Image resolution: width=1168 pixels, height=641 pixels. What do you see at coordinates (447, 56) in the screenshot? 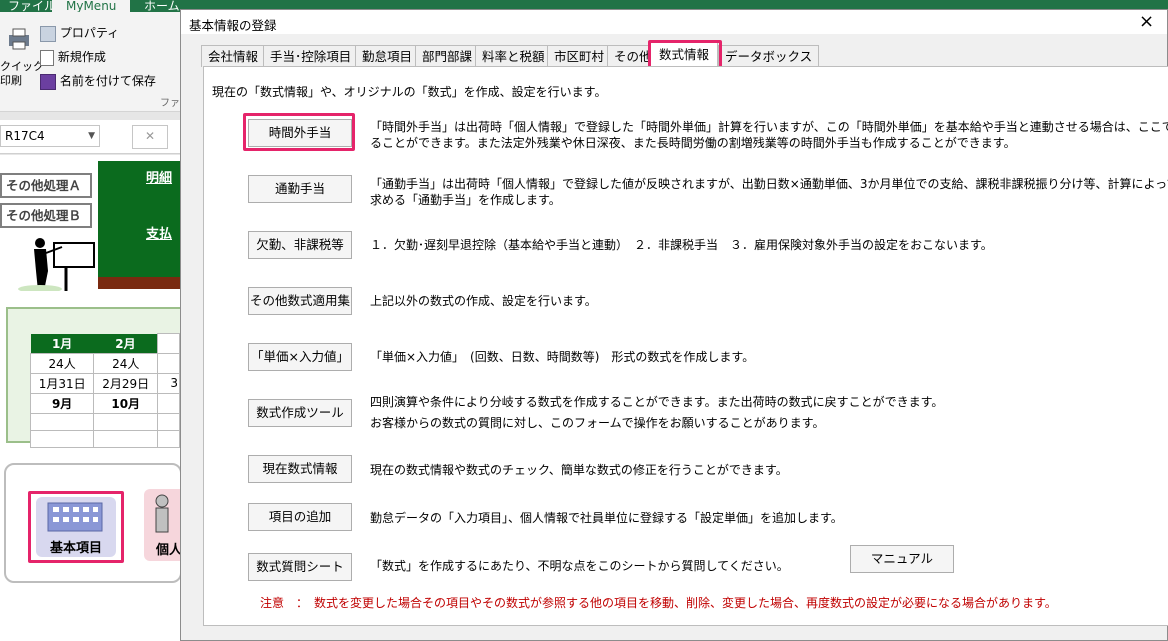
I see `tab-departments: 部門部課` at bounding box center [447, 56].